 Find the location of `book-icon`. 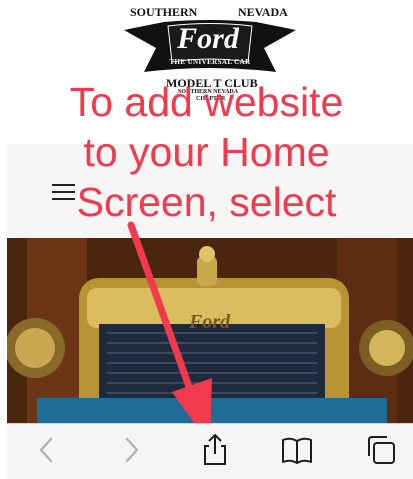

book-icon is located at coordinates (297, 450).